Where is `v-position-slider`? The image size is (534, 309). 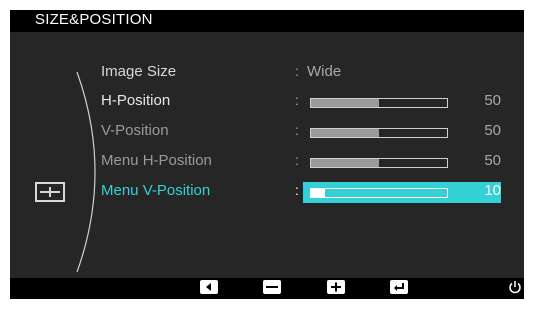 v-position-slider is located at coordinates (379, 133).